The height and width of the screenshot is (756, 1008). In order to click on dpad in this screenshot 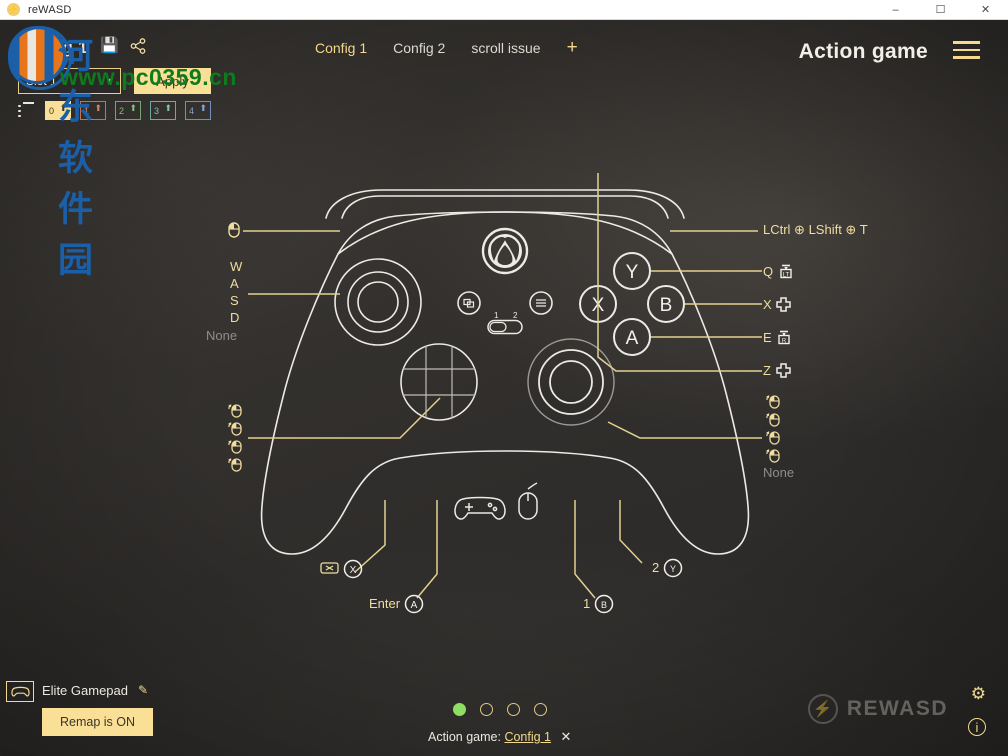, I will do `click(439, 382)`.